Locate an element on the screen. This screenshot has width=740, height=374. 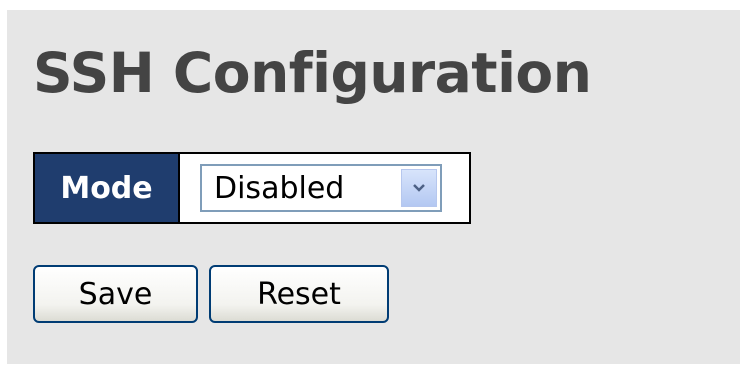
mode-select: Disabled is located at coordinates (321, 188).